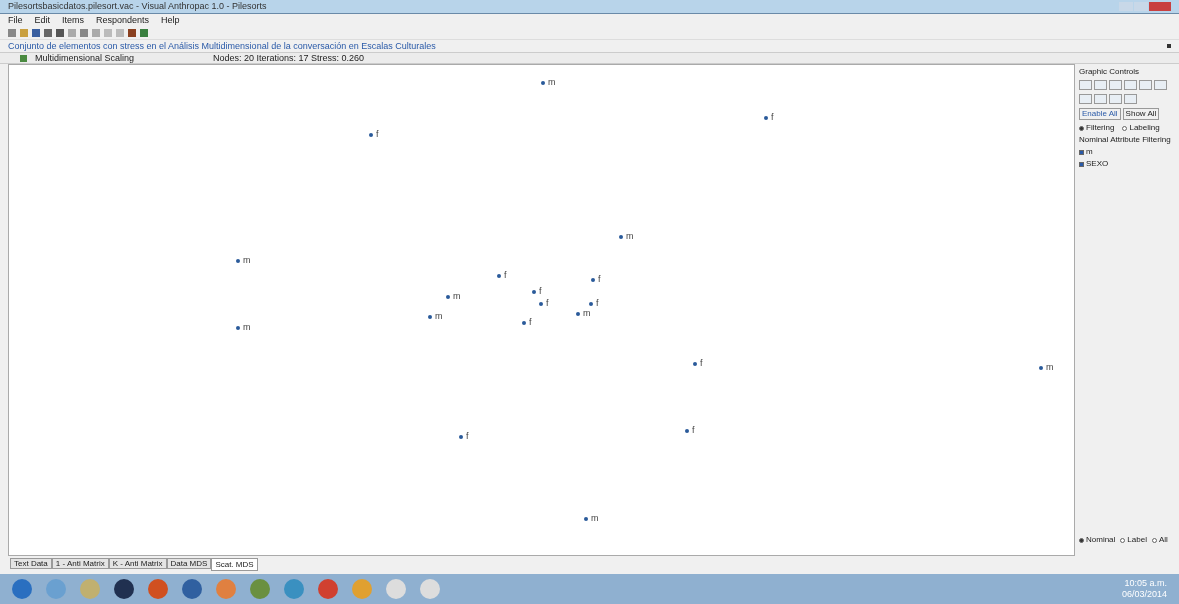 The width and height of the screenshot is (1179, 604). Describe the element at coordinates (1144, 595) in the screenshot. I see `clock-date: 06/03/2014` at that location.